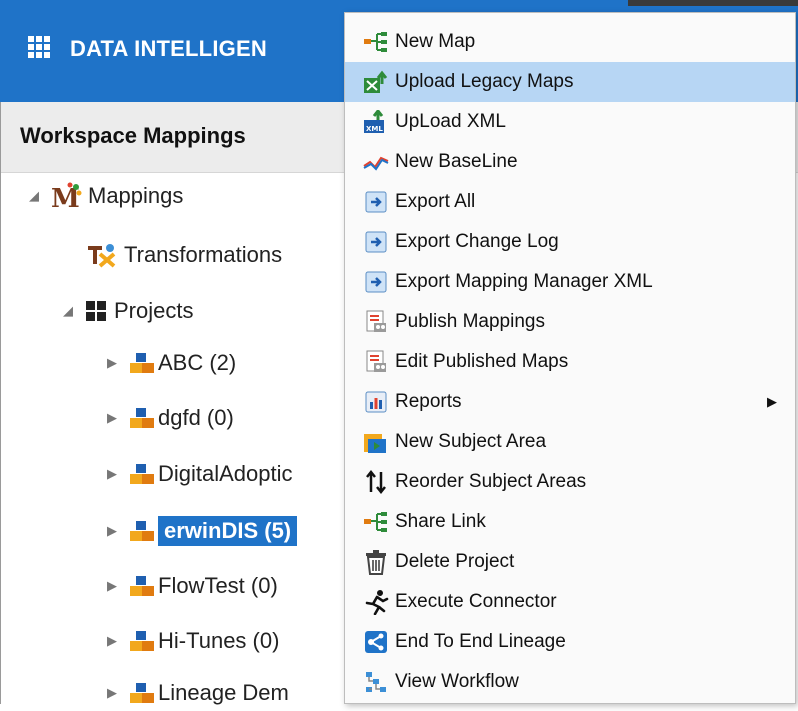  I want to click on menu-item-export-change-log: Export Change Log, so click(570, 242).